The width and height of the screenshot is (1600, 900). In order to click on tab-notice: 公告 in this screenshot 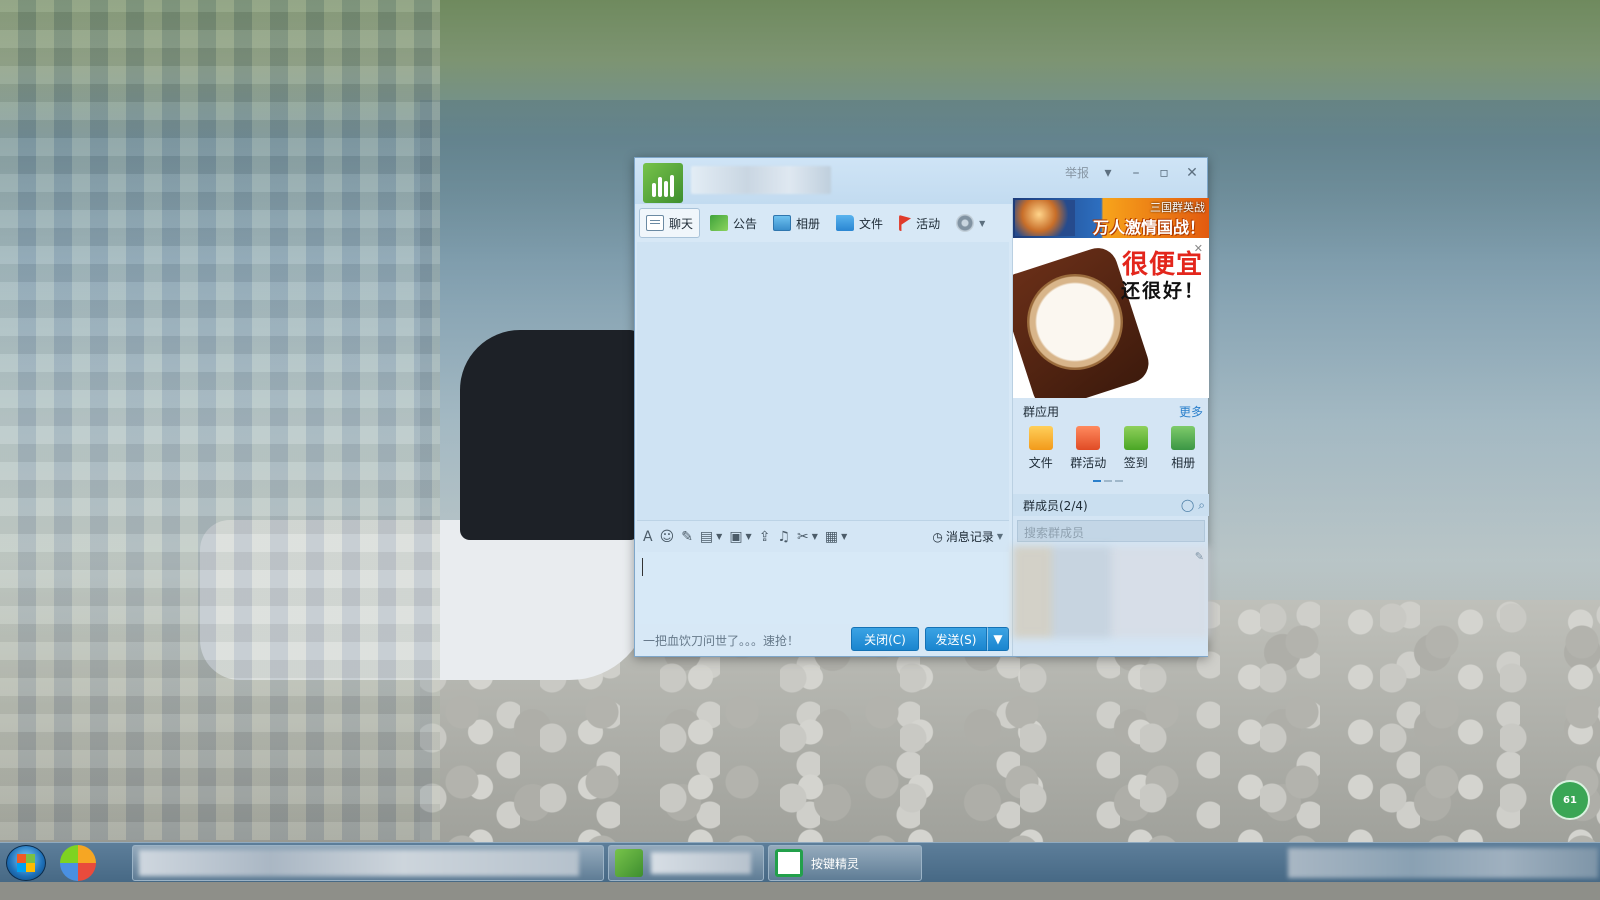, I will do `click(733, 223)`.